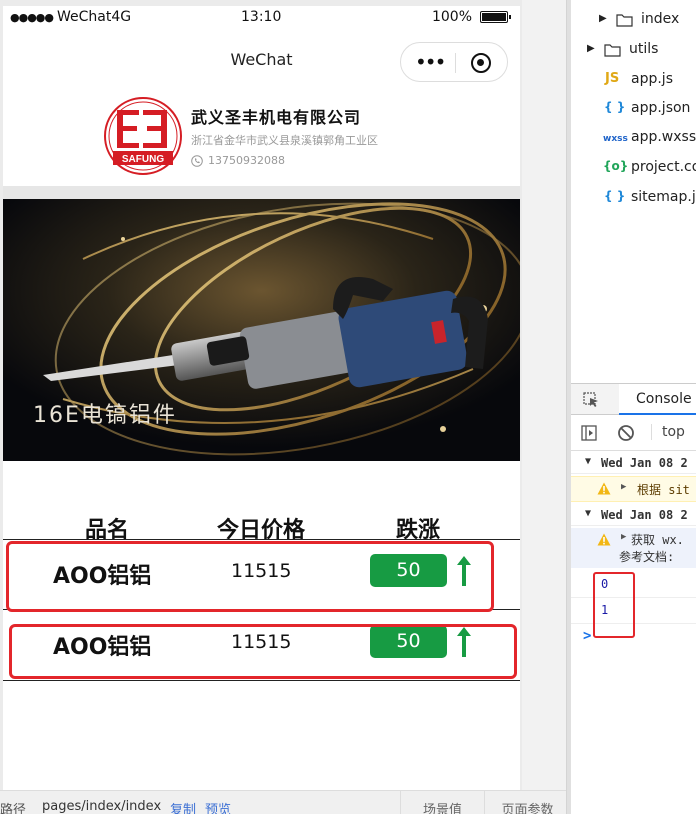 The width and height of the screenshot is (696, 814). What do you see at coordinates (663, 490) in the screenshot?
I see `warning-text: 根据 sit` at bounding box center [663, 490].